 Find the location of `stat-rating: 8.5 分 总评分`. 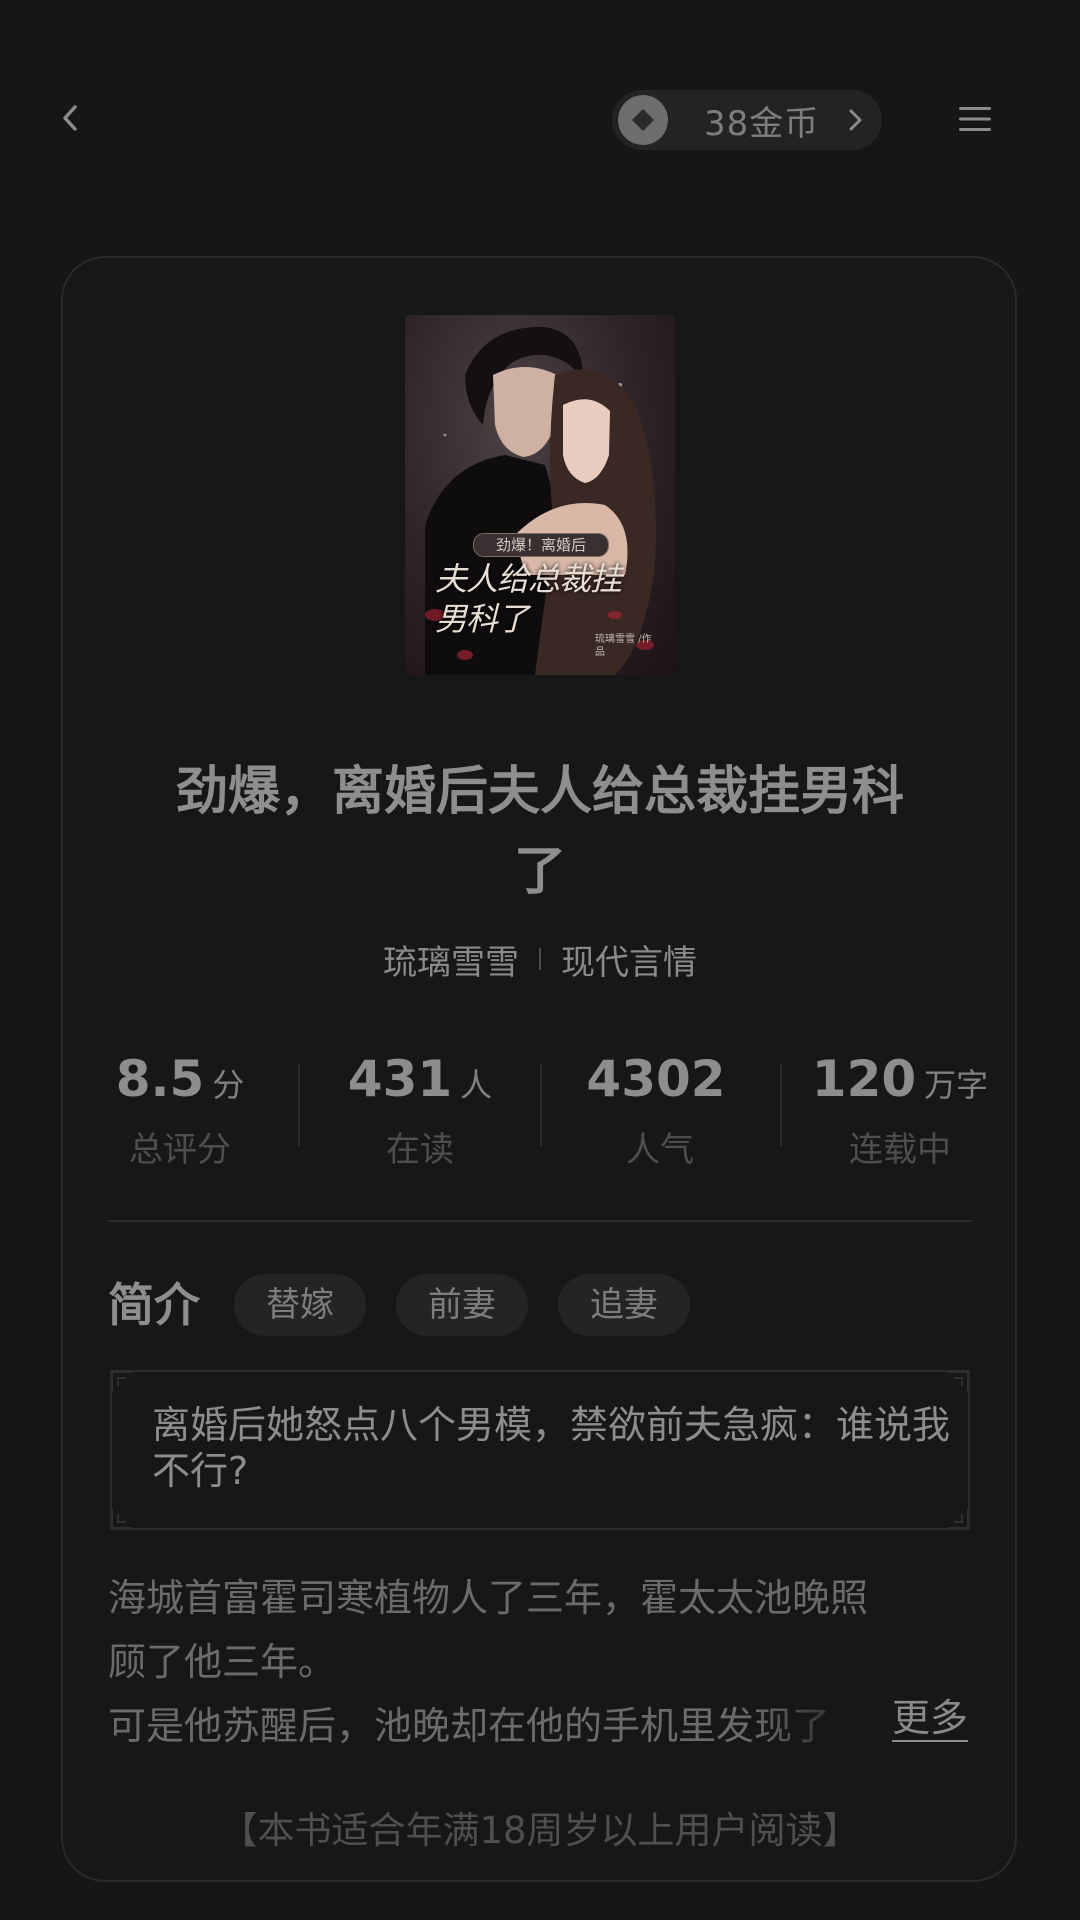

stat-rating: 8.5 分 总评分 is located at coordinates (180, 1110).